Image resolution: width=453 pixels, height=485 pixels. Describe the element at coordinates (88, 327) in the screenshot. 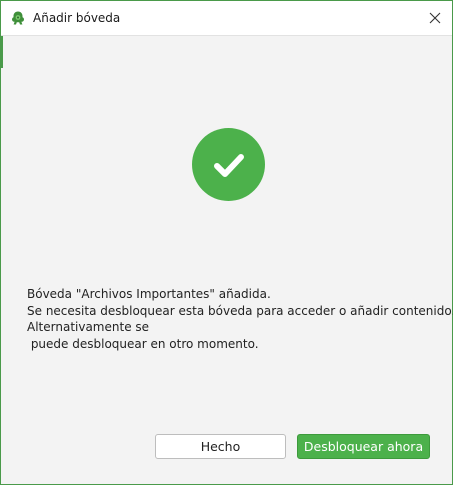

I see `message-line: Alternativamente se` at that location.